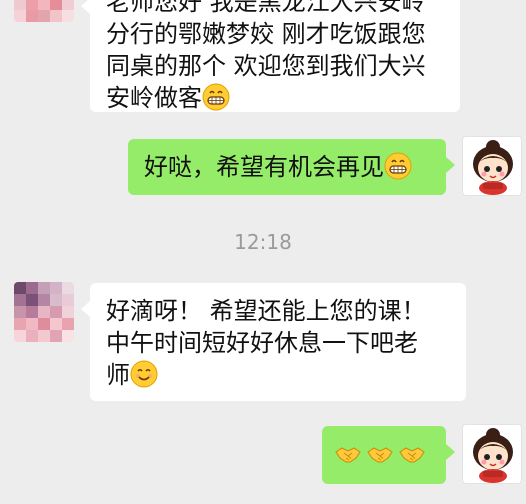 This screenshot has height=504, width=526. Describe the element at coordinates (118, 375) in the screenshot. I see `message-line: 师` at that location.